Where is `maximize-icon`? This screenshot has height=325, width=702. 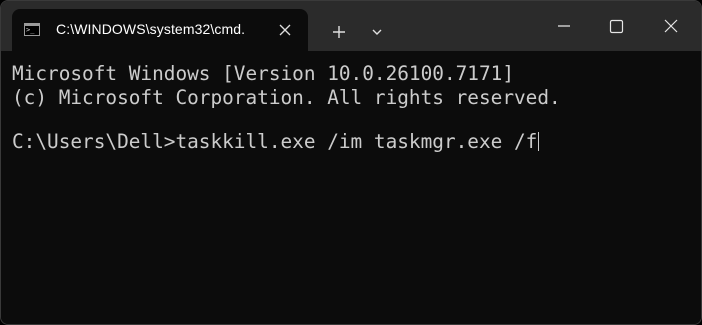
maximize-icon is located at coordinates (616, 26).